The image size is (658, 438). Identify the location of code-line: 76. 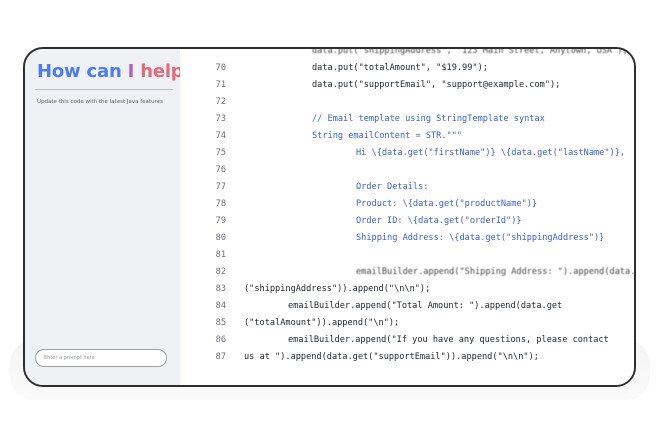
(407, 170).